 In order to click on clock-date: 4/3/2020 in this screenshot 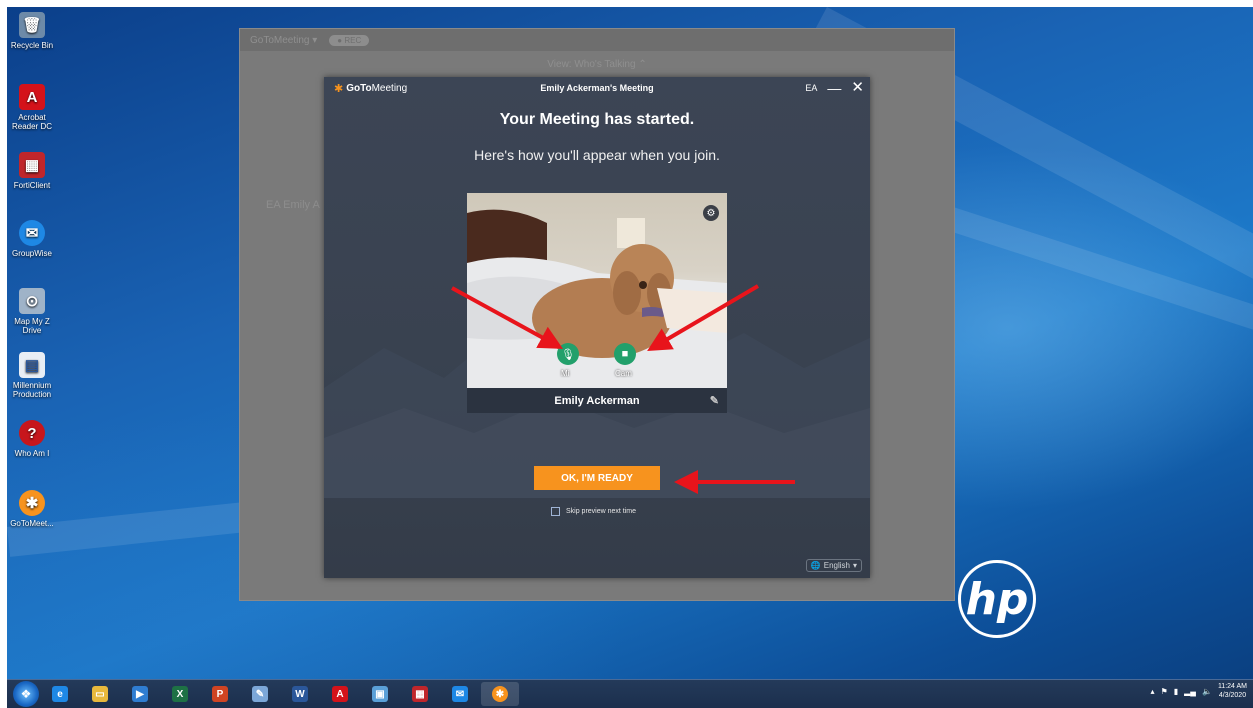, I will do `click(1232, 695)`.